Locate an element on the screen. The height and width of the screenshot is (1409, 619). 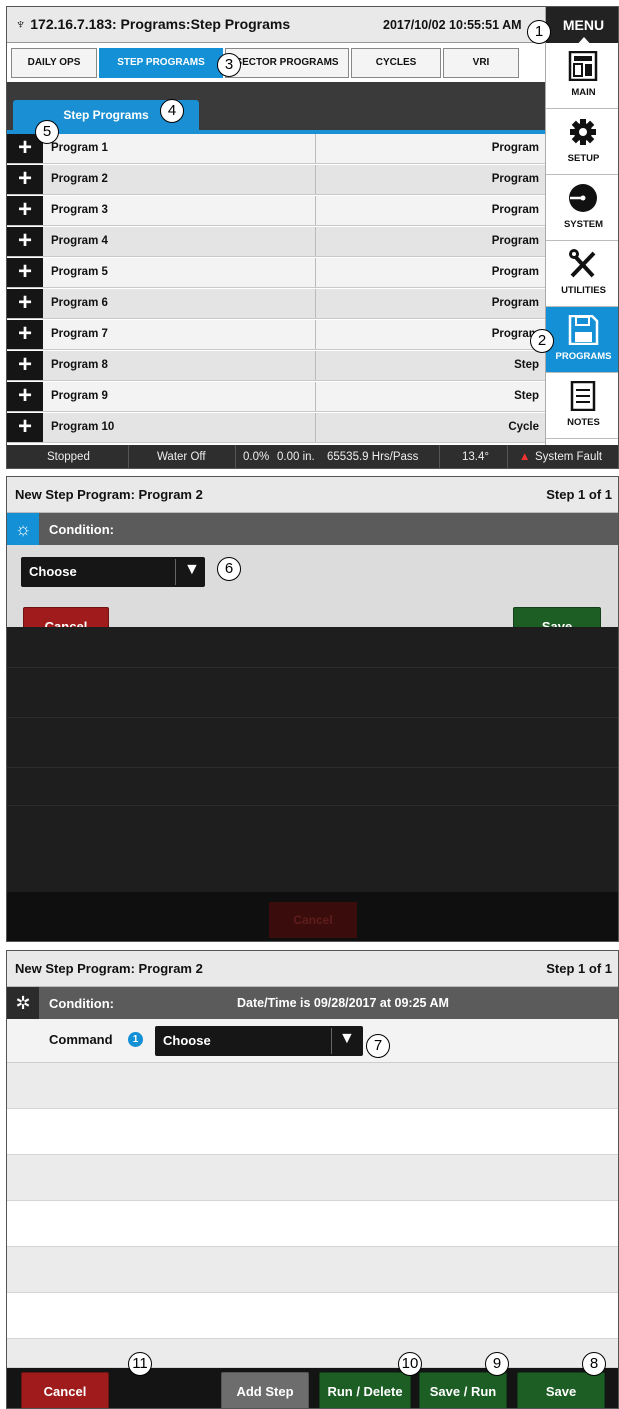
tab-daily-ops: DAILY OPS is located at coordinates (54, 63).